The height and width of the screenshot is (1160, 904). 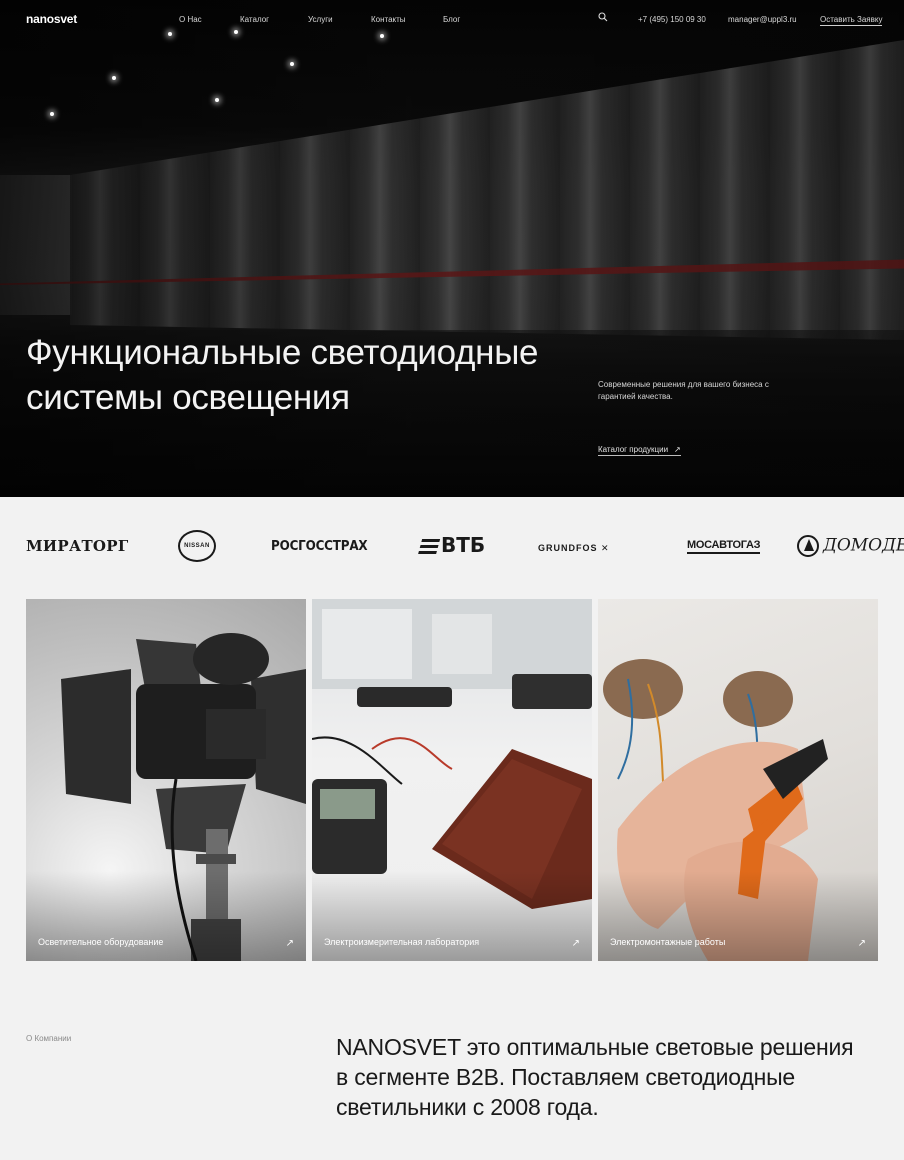 I want to click on nav-phone: +7 (495) 150 09 30, so click(x=672, y=19).